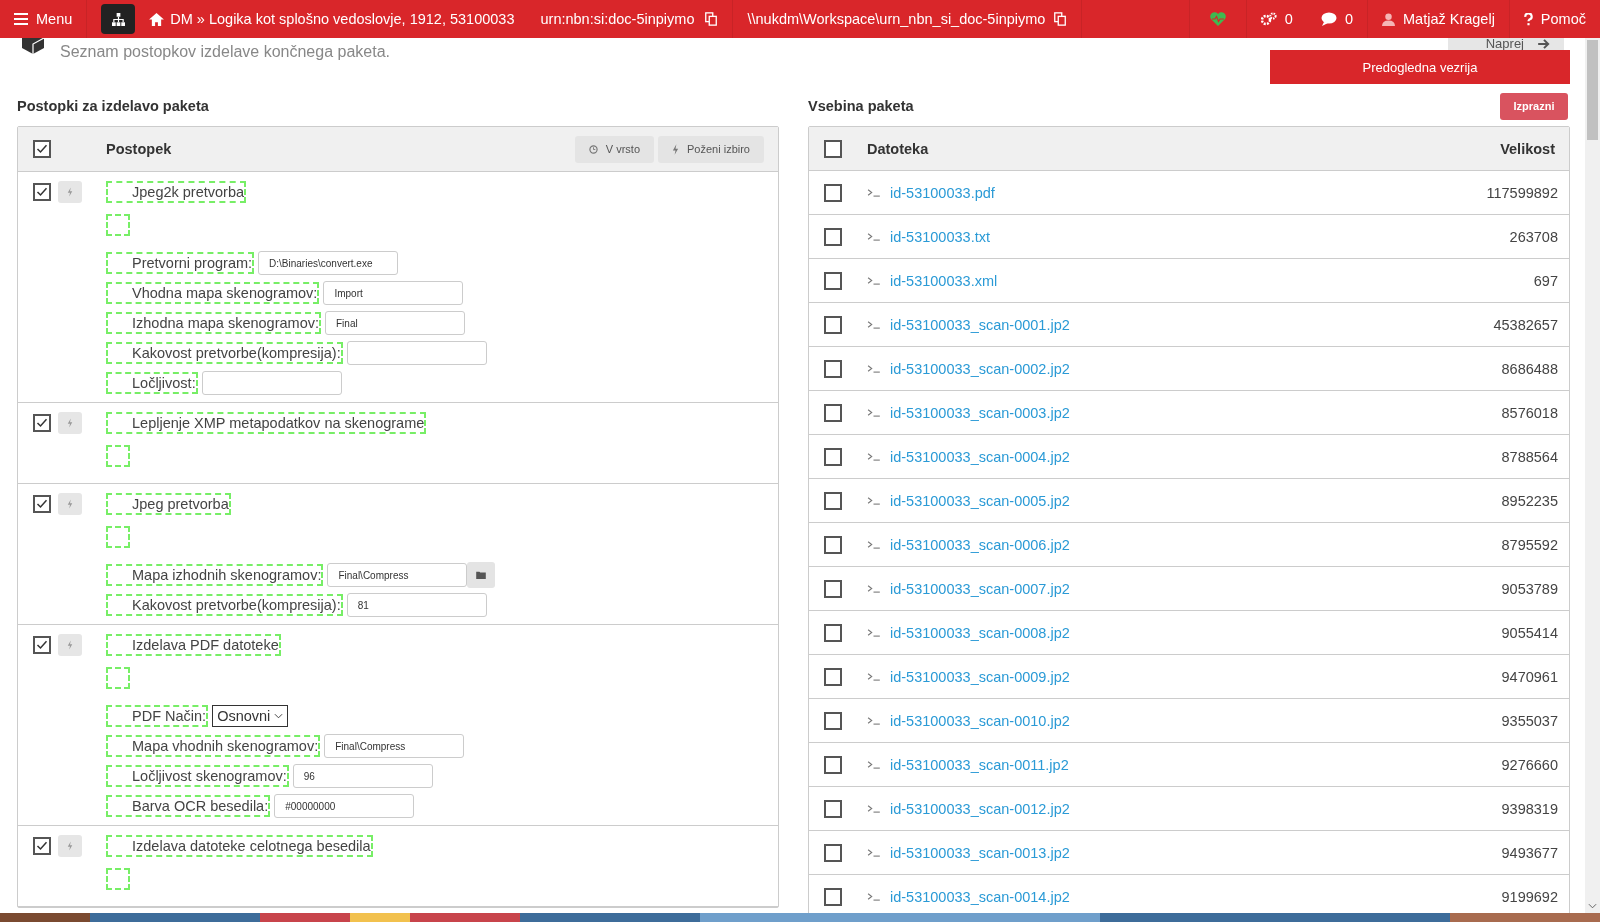 The image size is (1600, 922). Describe the element at coordinates (1336, 19) in the screenshot. I see `messages-button: 0` at that location.